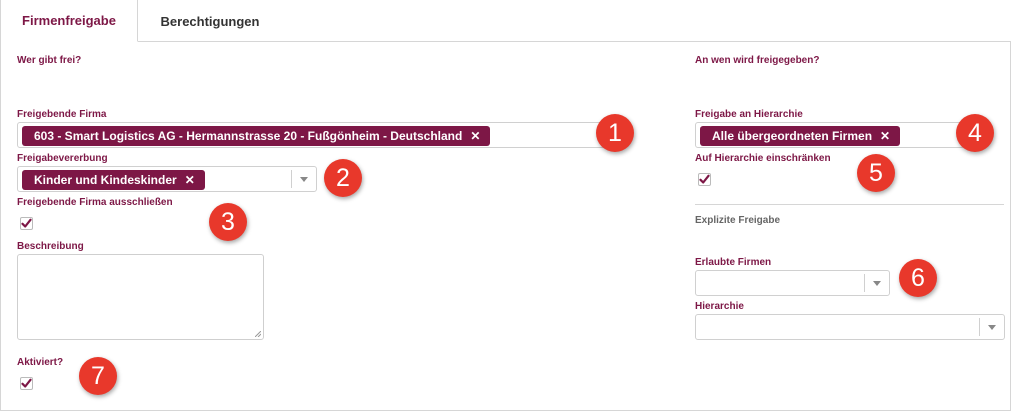 This screenshot has height=416, width=1011. What do you see at coordinates (228, 222) in the screenshot?
I see `marker-3: 3` at bounding box center [228, 222].